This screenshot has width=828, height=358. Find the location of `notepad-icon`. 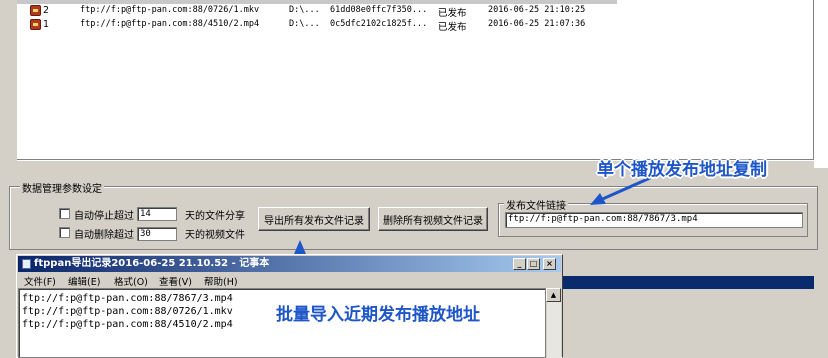

notepad-icon is located at coordinates (26, 264).